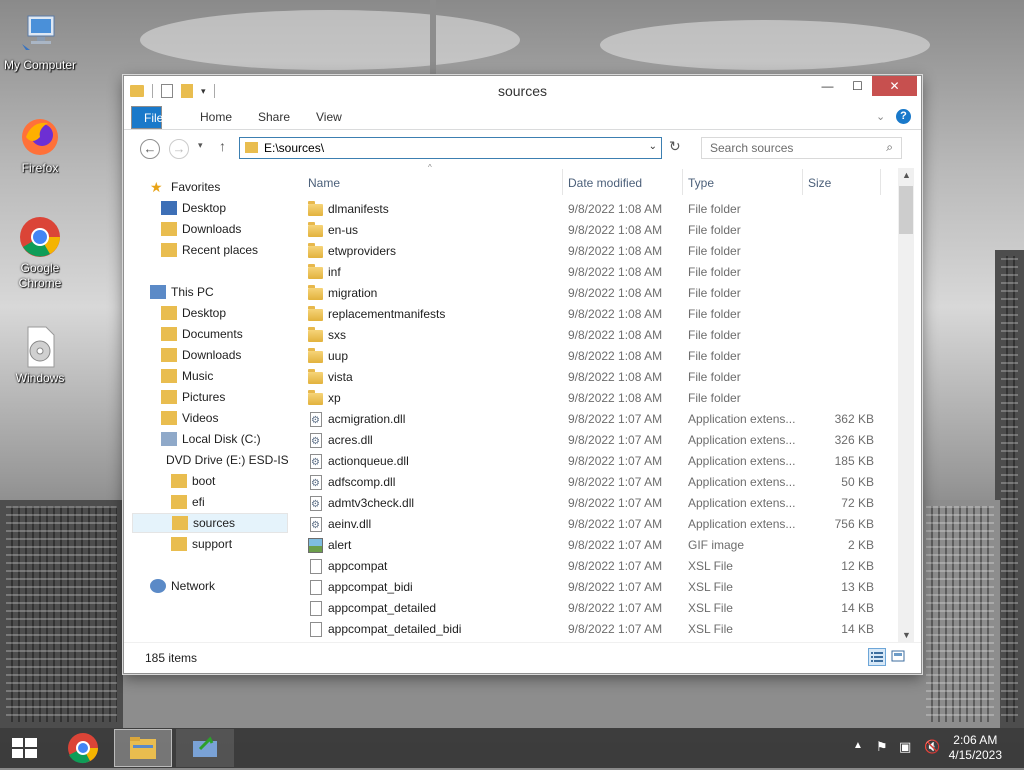 The image size is (1024, 770). I want to click on nav-item-videos: Videos, so click(189, 418).